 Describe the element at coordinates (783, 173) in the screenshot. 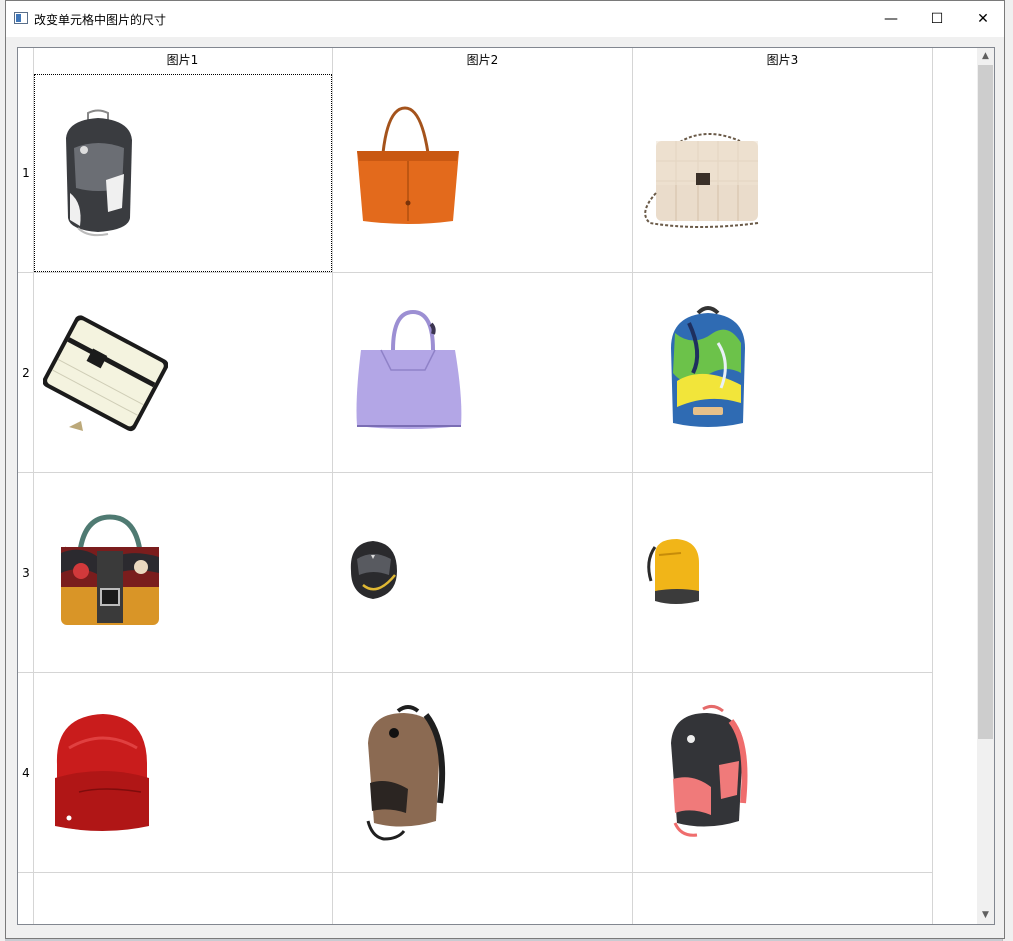

I see `grid-cell-r1c3` at that location.